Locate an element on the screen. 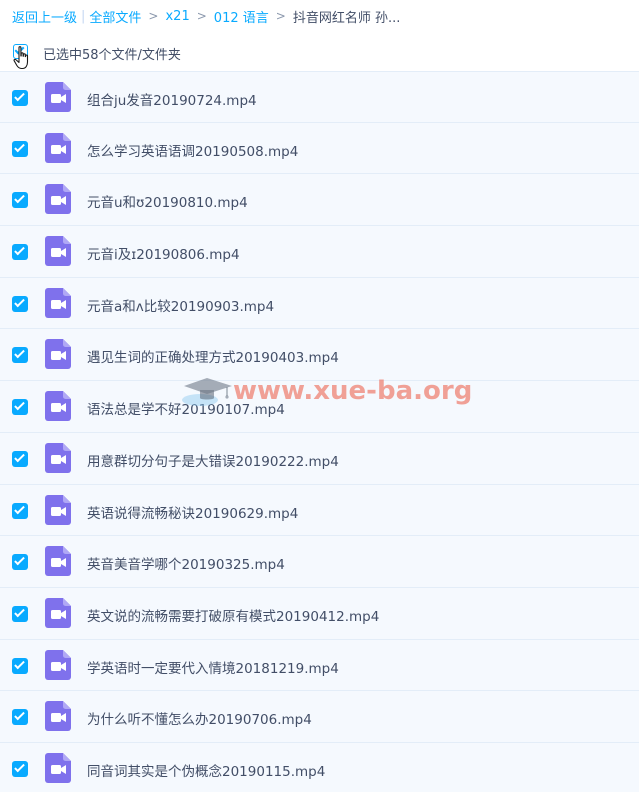 Image resolution: width=639 pixels, height=792 pixels. file-name: 英语说得流畅秘诀20190629.mp4 is located at coordinates (192, 512).